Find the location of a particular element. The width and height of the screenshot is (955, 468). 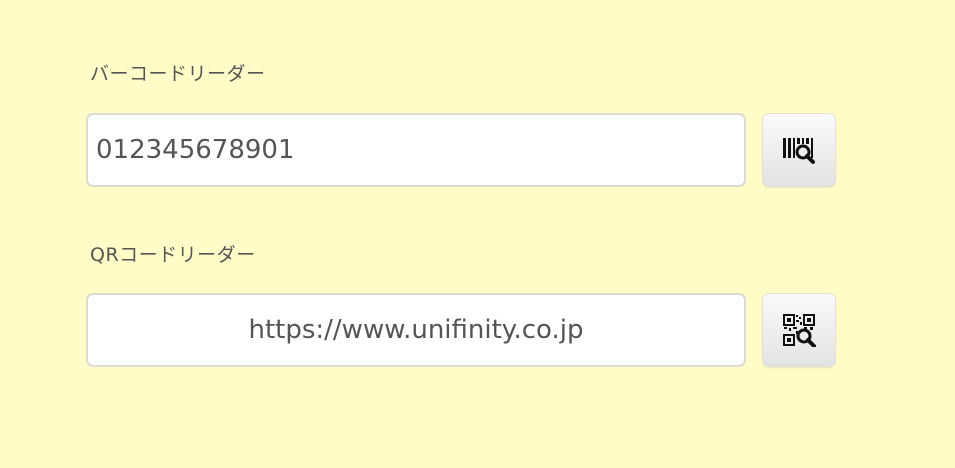

qrcode-scan-icon is located at coordinates (799, 330).